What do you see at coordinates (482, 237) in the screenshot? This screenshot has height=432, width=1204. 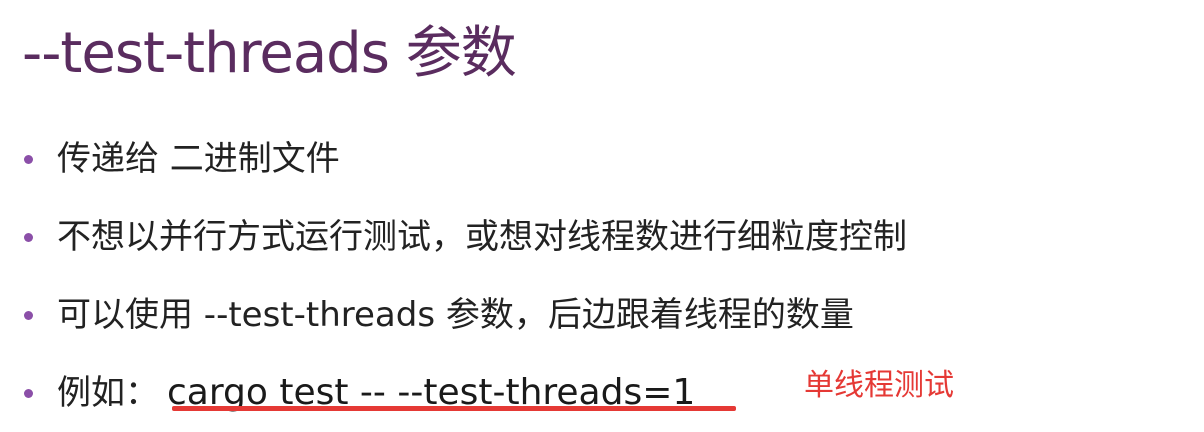 I see `bullet-text: 不想以并行方式运行测试，或想对线程数进行细粒度控制` at bounding box center [482, 237].